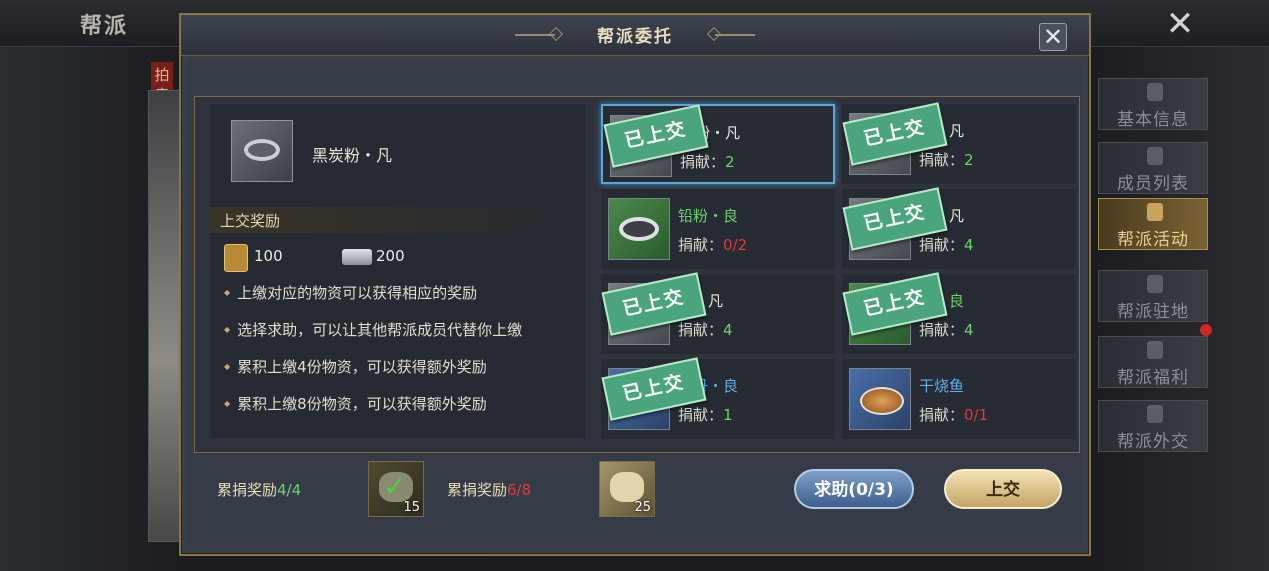 This screenshot has height=571, width=1269. I want to click on cumulative-reward-label: 累捐奖励4/4, so click(259, 489).